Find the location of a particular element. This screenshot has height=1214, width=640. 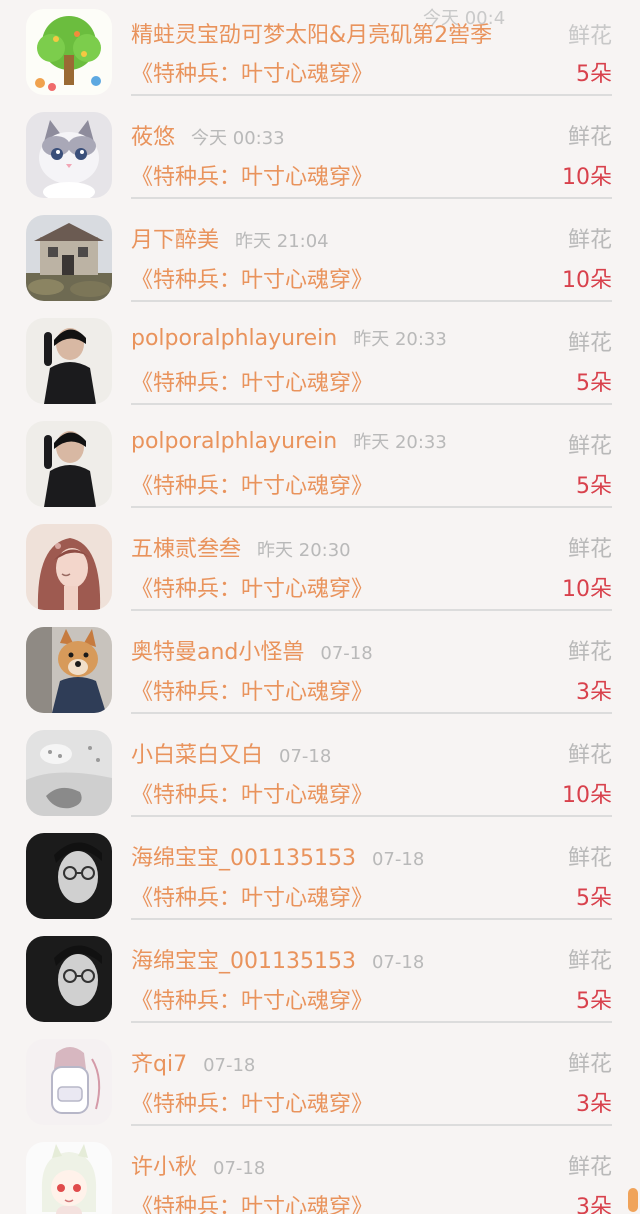

house-icon is located at coordinates (69, 258).